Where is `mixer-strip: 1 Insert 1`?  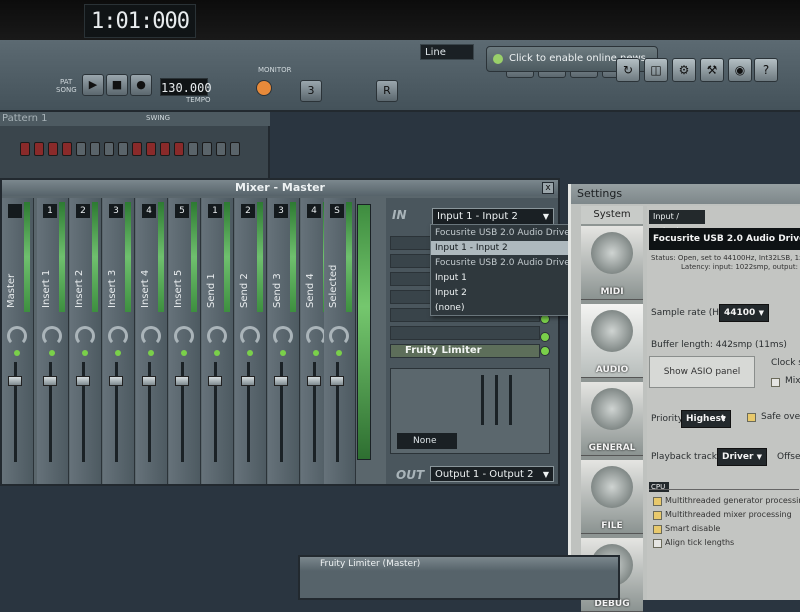
mixer-strip: 1 Insert 1 is located at coordinates (53, 341).